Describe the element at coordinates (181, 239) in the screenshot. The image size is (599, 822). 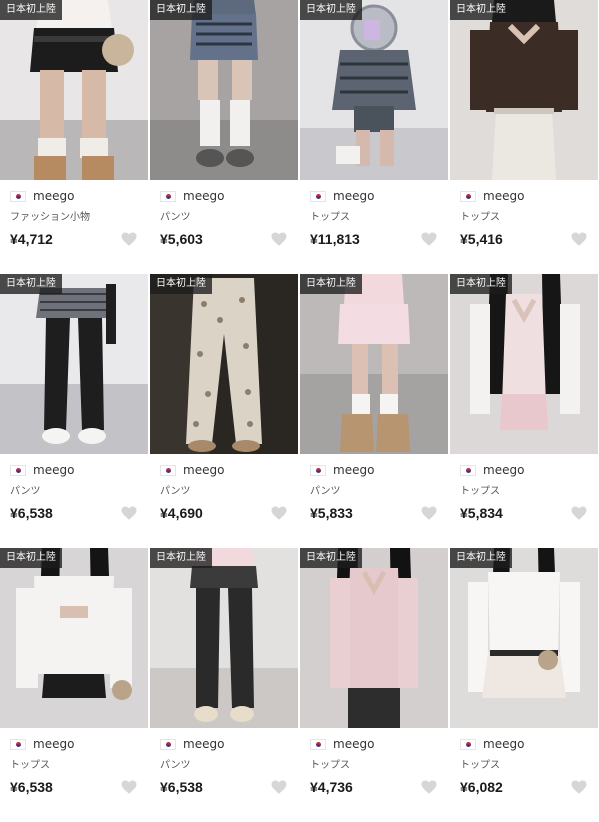
I see `product-price: ¥5,603` at that location.